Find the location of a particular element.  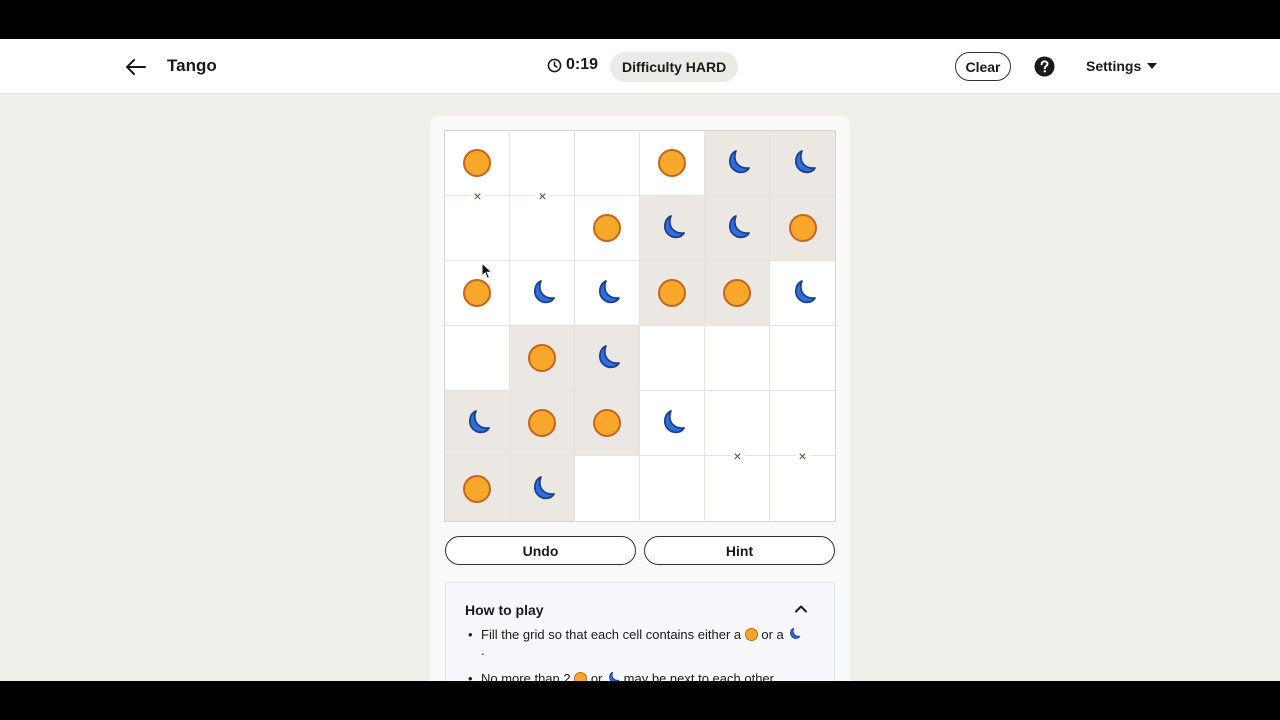

board-cell-r5c1 is located at coordinates (542, 488).